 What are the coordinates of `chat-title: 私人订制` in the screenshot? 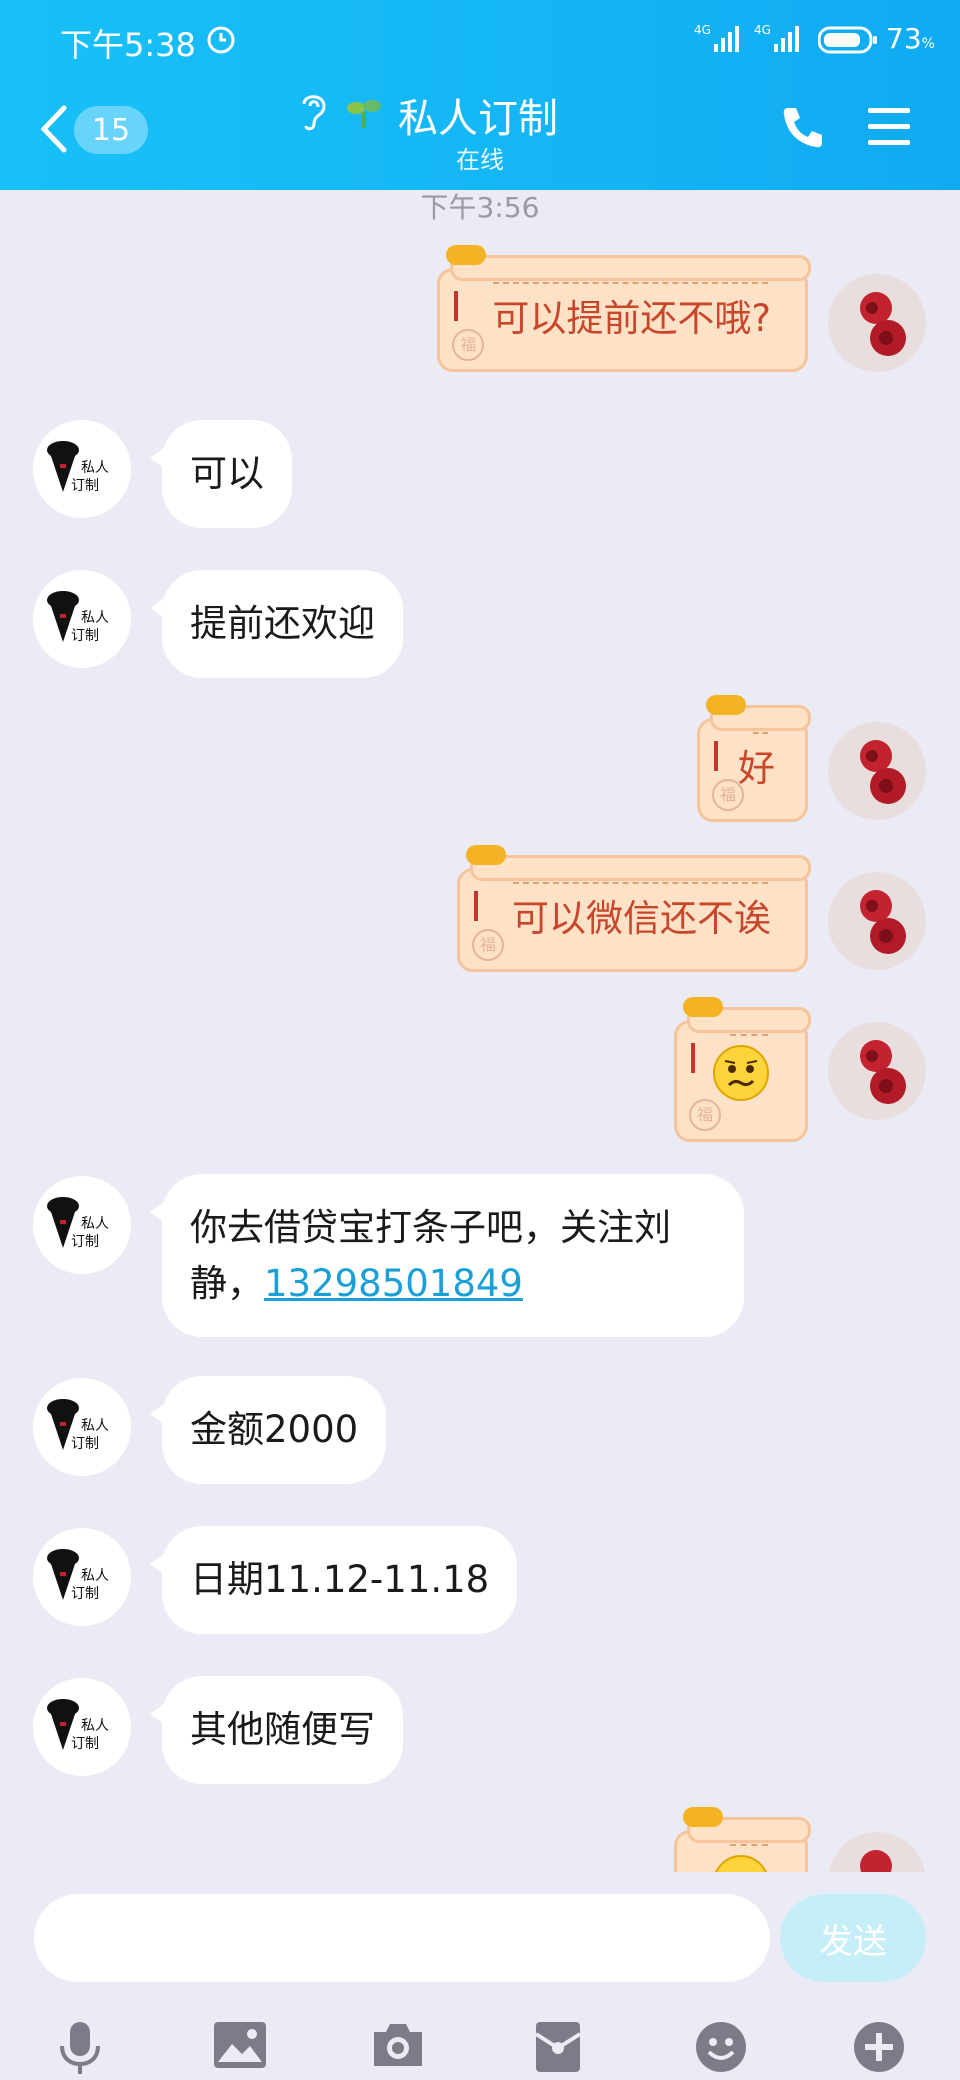 It's located at (478, 119).